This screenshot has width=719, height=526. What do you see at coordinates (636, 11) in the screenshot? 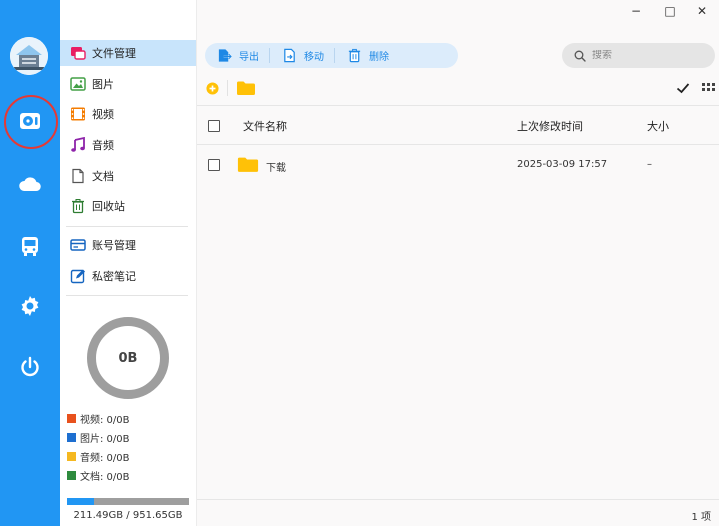
I see `minimize-button: −` at bounding box center [636, 11].